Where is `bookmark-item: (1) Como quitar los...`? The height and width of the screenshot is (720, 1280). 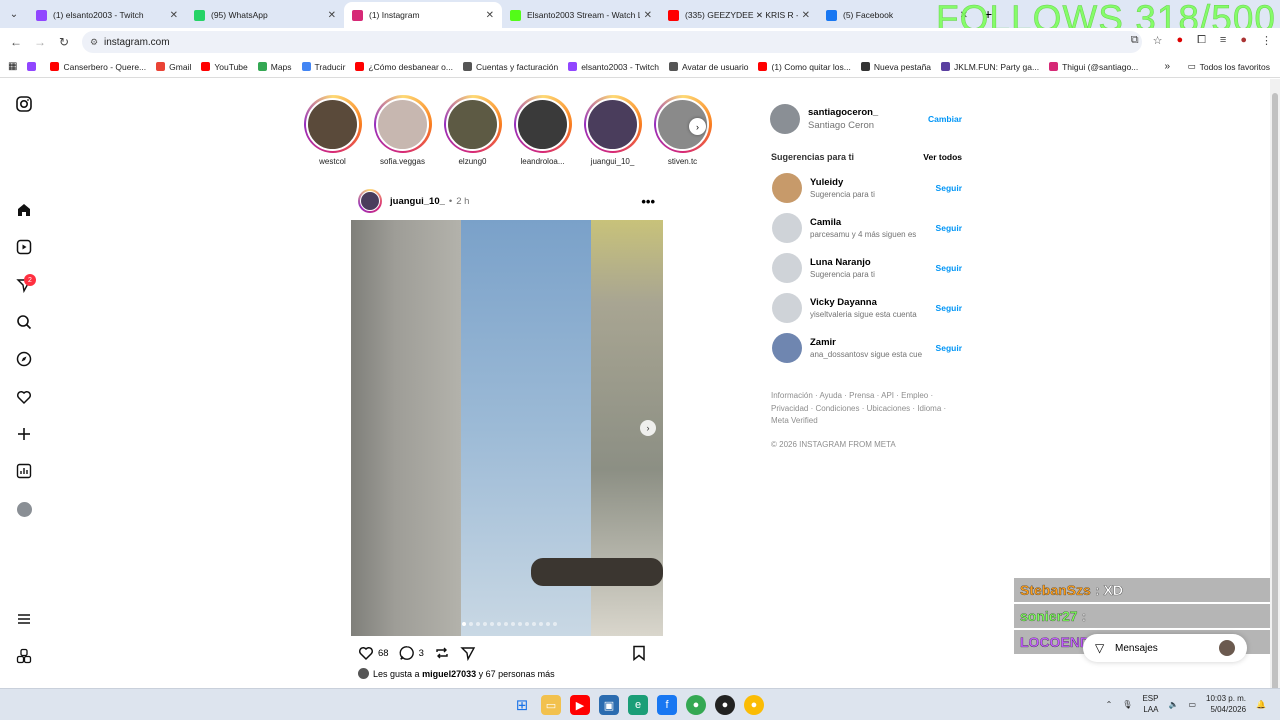
bookmark-item: (1) Como quitar los... is located at coordinates (804, 67).